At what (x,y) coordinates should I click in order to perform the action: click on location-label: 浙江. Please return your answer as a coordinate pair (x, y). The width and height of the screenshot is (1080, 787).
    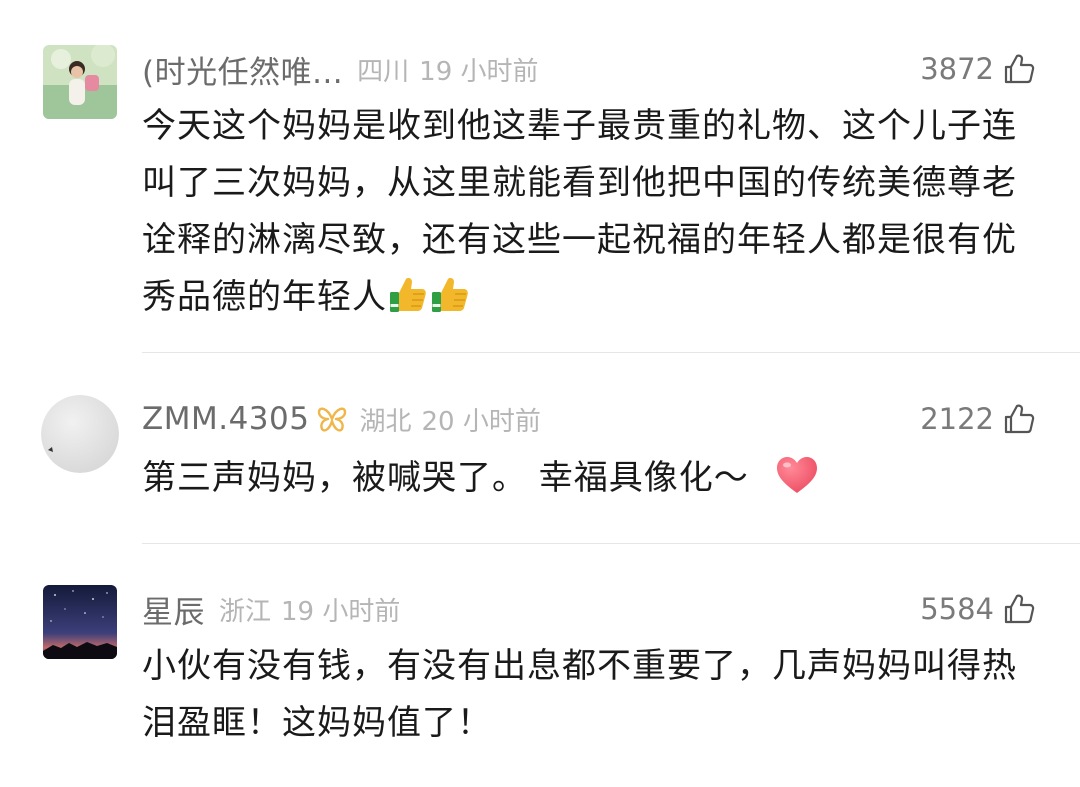
    Looking at the image, I should click on (245, 611).